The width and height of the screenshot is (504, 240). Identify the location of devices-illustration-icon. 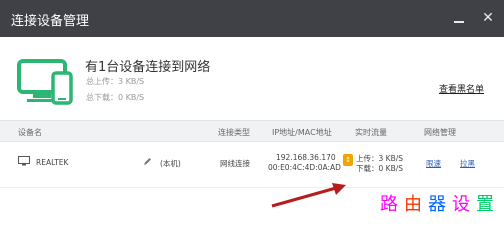
(45, 82).